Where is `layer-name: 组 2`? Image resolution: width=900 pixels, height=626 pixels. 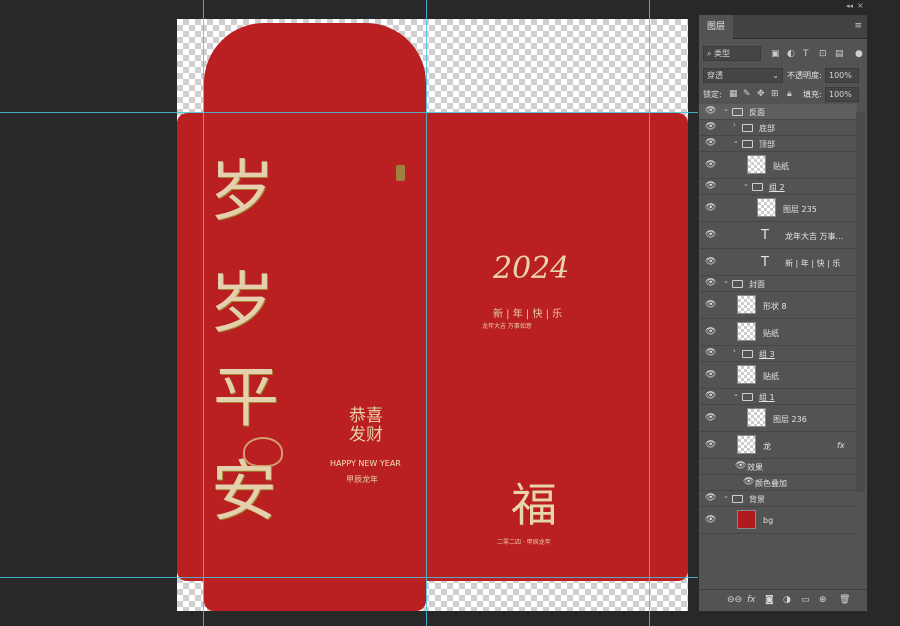
layer-name: 组 2 is located at coordinates (777, 187).